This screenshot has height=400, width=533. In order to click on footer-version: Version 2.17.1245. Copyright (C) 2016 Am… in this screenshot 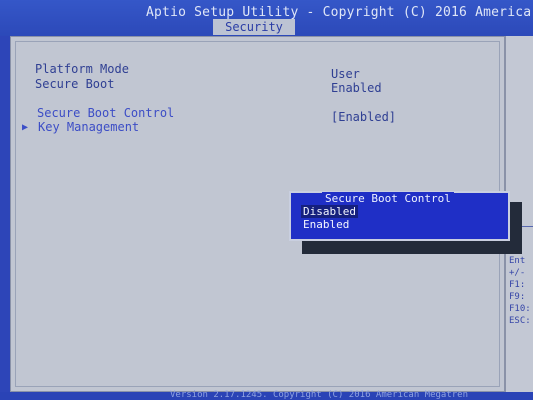, I will do `click(319, 395)`.